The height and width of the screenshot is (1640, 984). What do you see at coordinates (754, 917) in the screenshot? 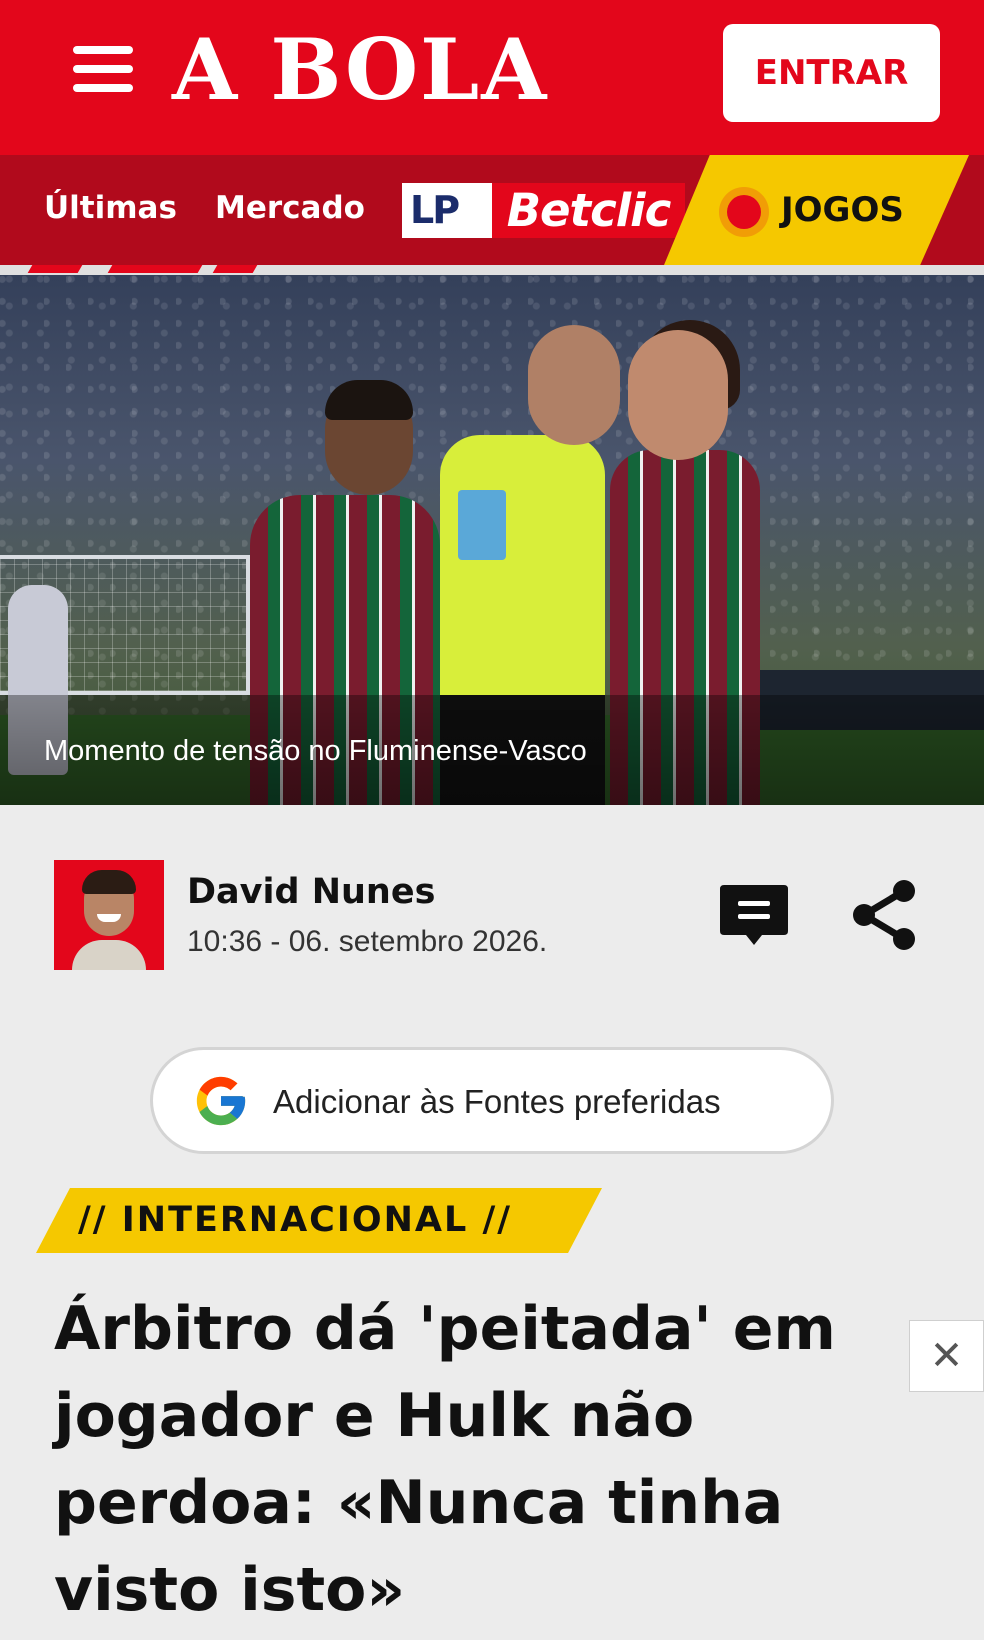
I see `comment-icon` at bounding box center [754, 917].